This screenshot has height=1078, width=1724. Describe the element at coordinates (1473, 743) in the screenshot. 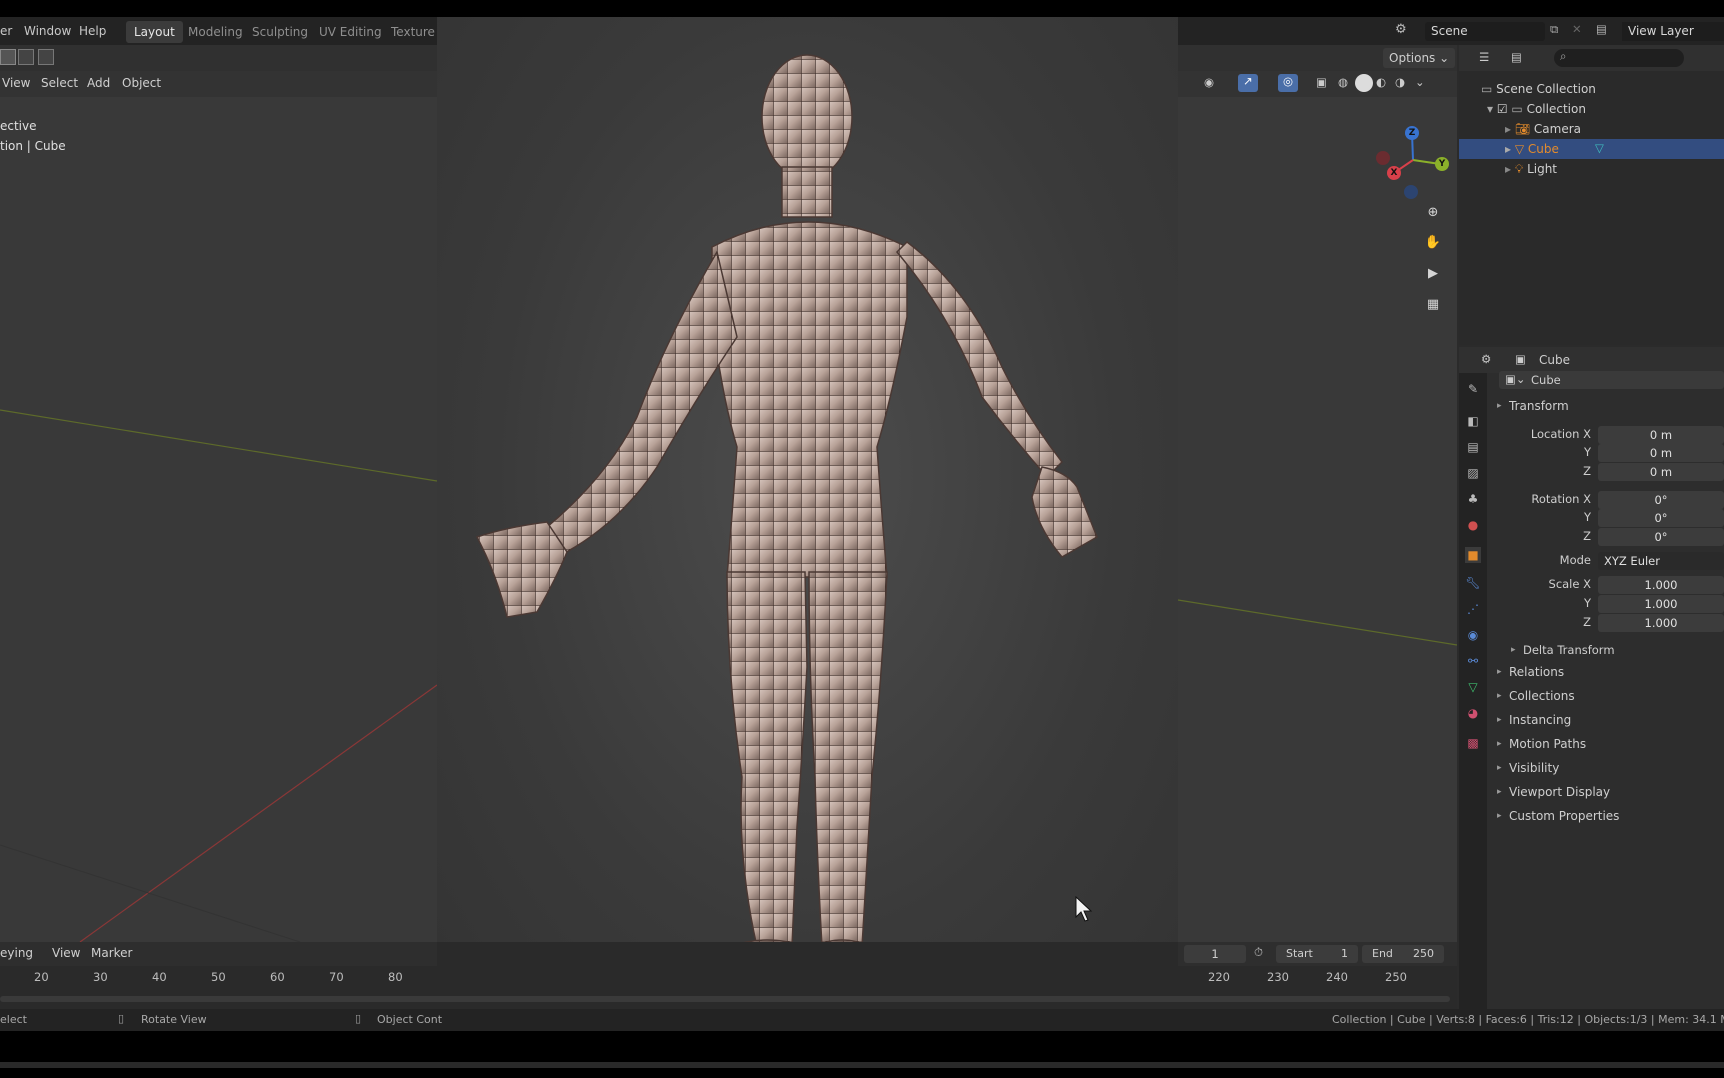

I see `texture-tab-icon: ▩` at that location.